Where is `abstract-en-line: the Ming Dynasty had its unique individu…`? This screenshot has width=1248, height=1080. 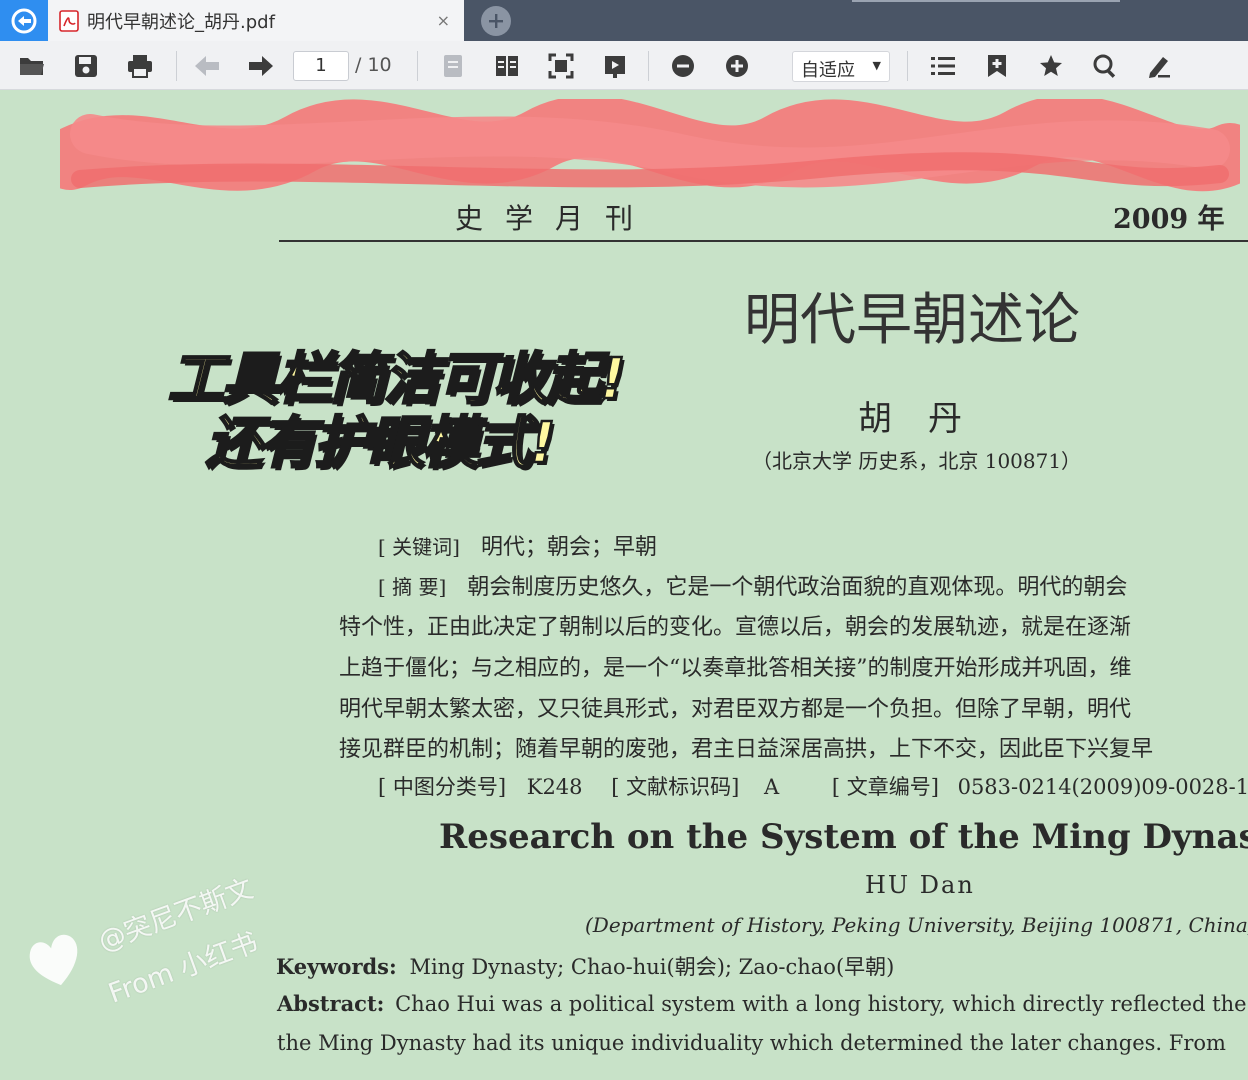
abstract-en-line: the Ming Dynasty had its unique individu… is located at coordinates (751, 1043).